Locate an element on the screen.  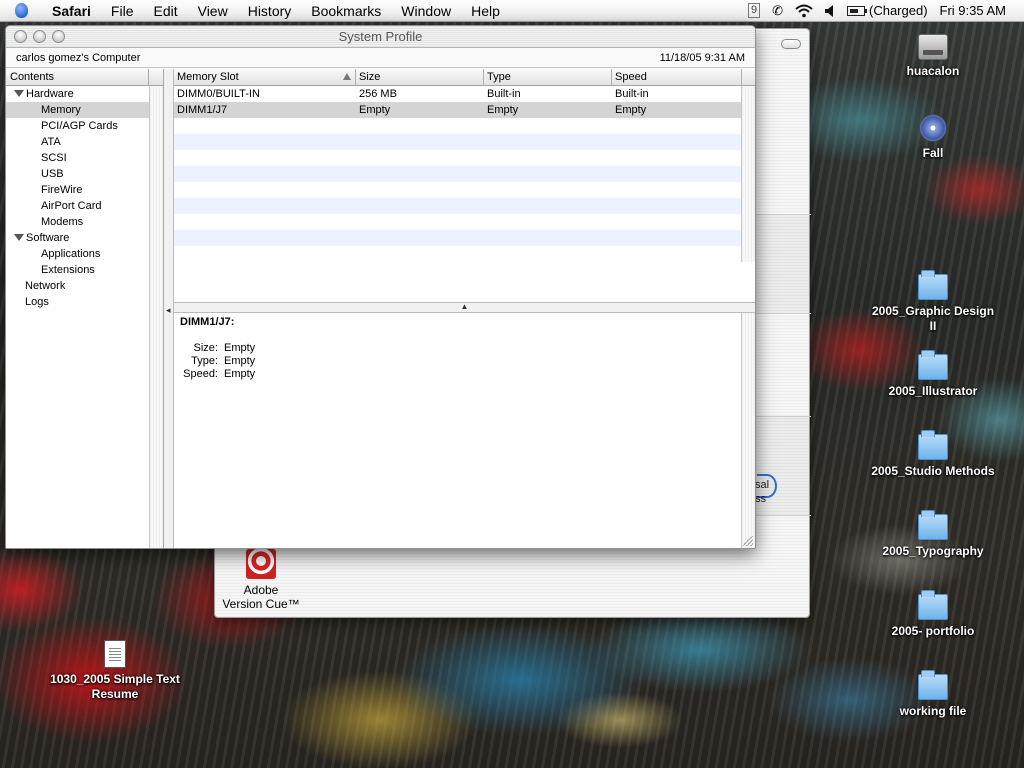
resize-grip-icon is located at coordinates (748, 541).